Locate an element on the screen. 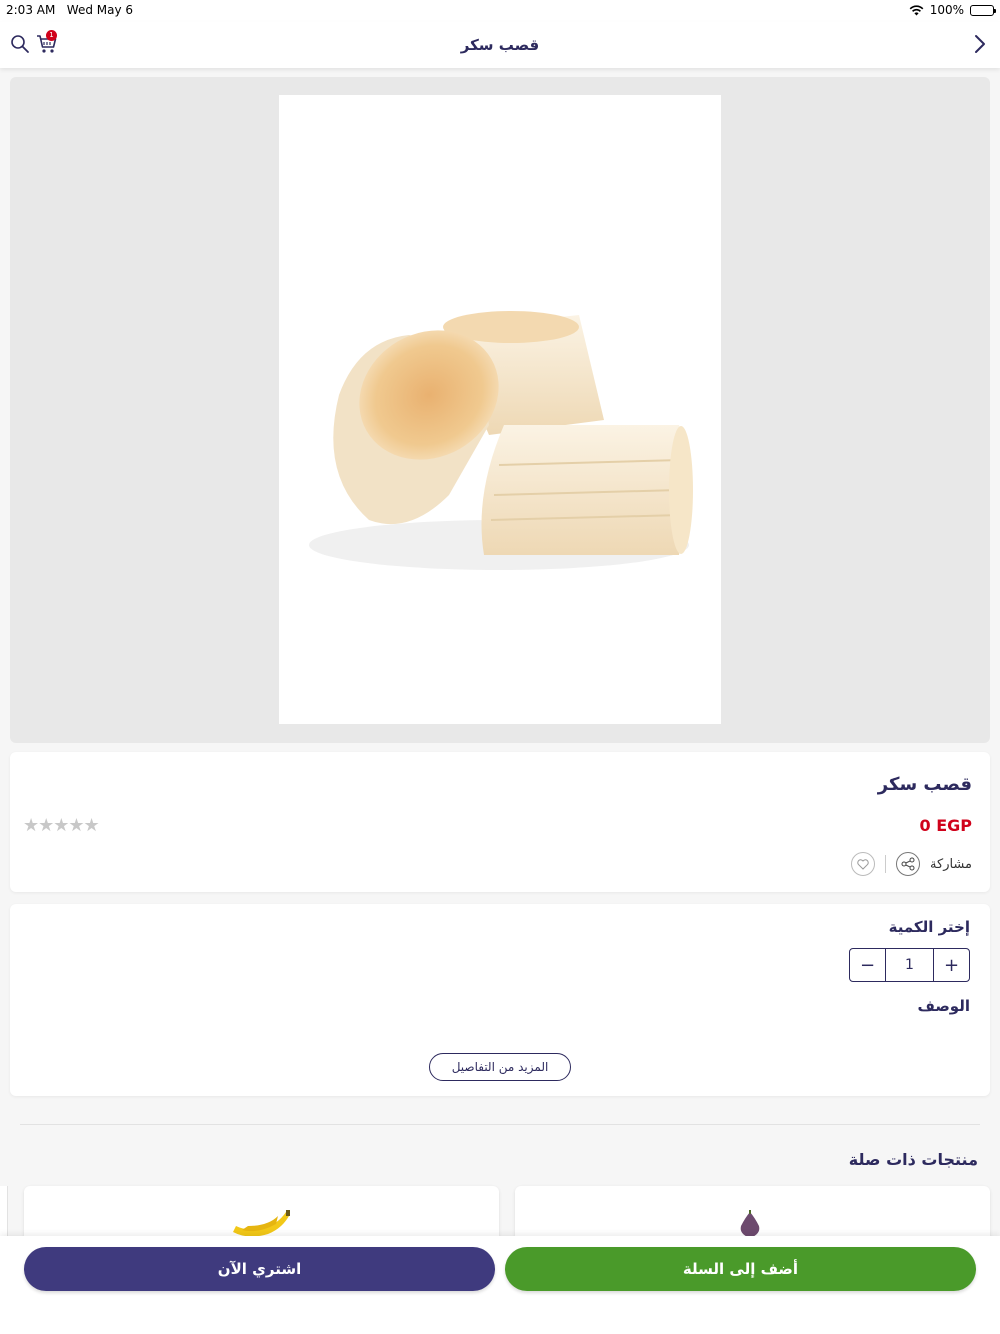  share-divider is located at coordinates (886, 864).